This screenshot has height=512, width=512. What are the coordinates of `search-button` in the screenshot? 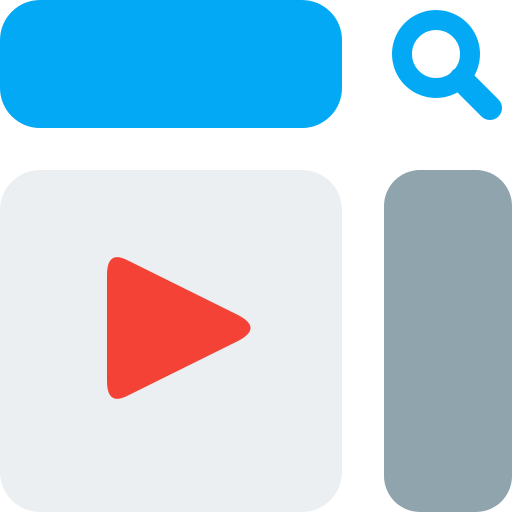 It's located at (446, 66).